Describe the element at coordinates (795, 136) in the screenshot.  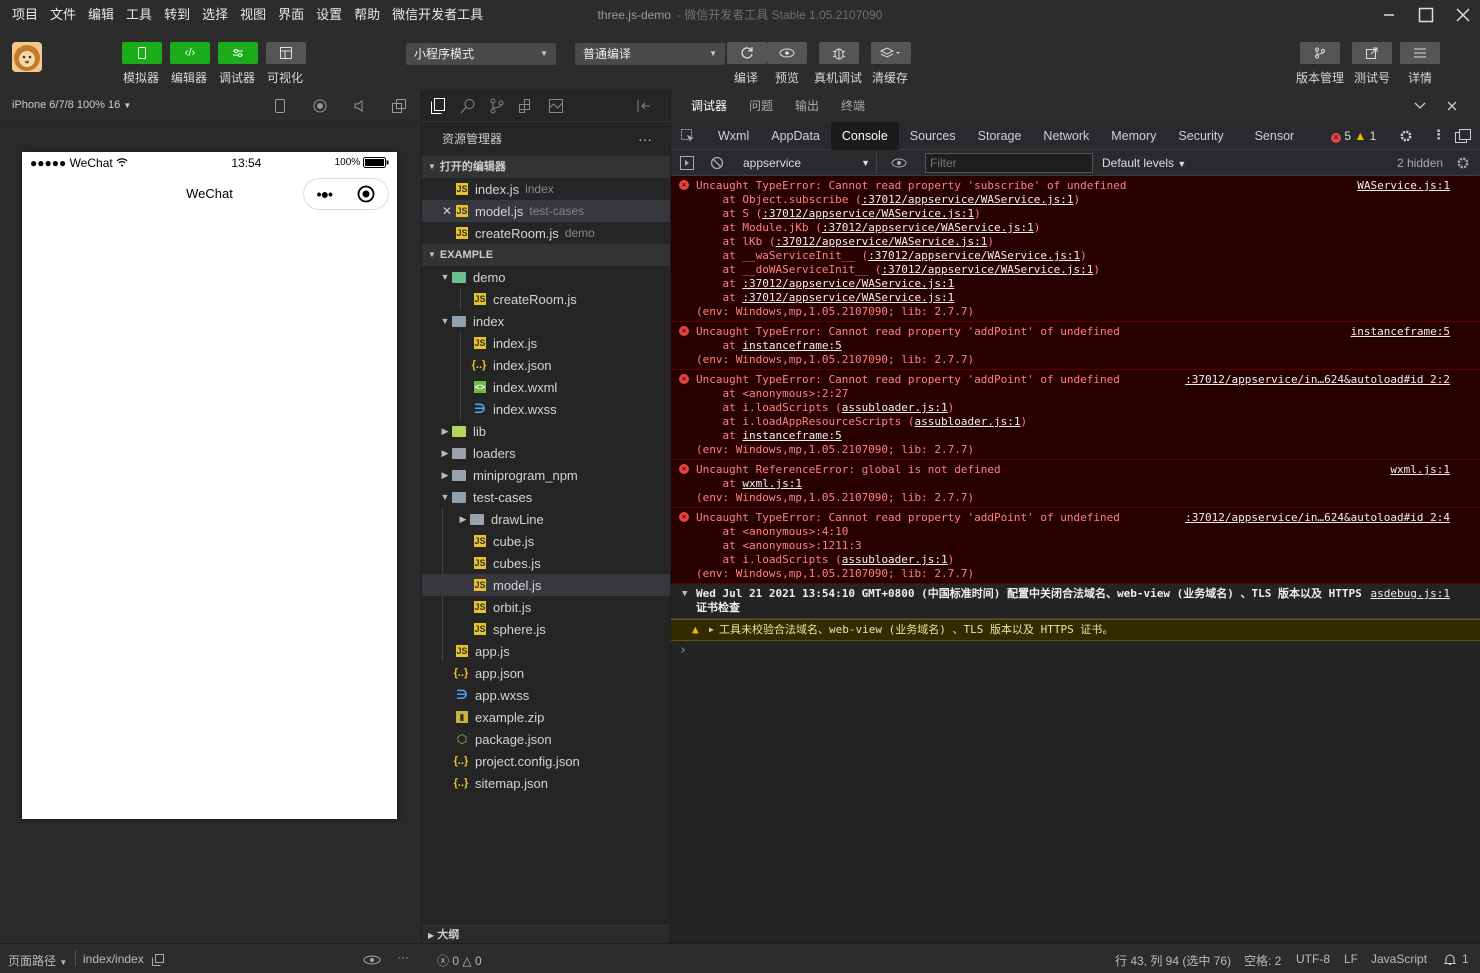
I see `tab-appdata: AppData` at that location.